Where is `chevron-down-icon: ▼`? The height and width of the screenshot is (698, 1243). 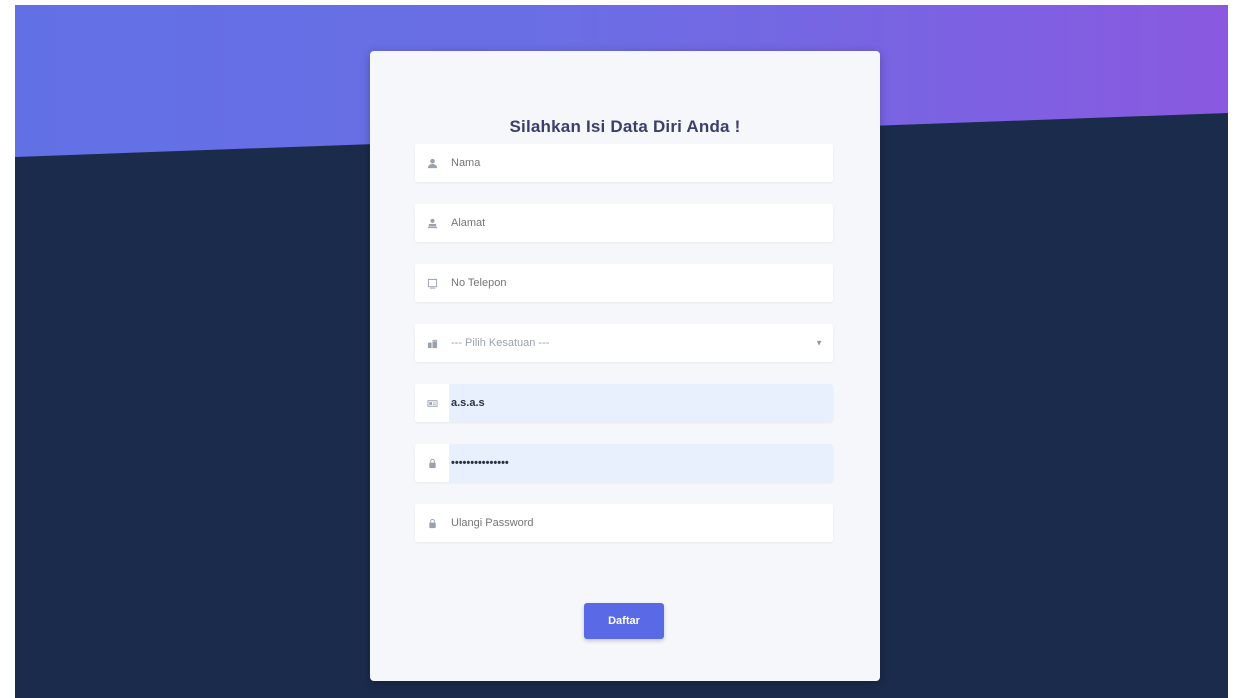 chevron-down-icon: ▼ is located at coordinates (819, 343).